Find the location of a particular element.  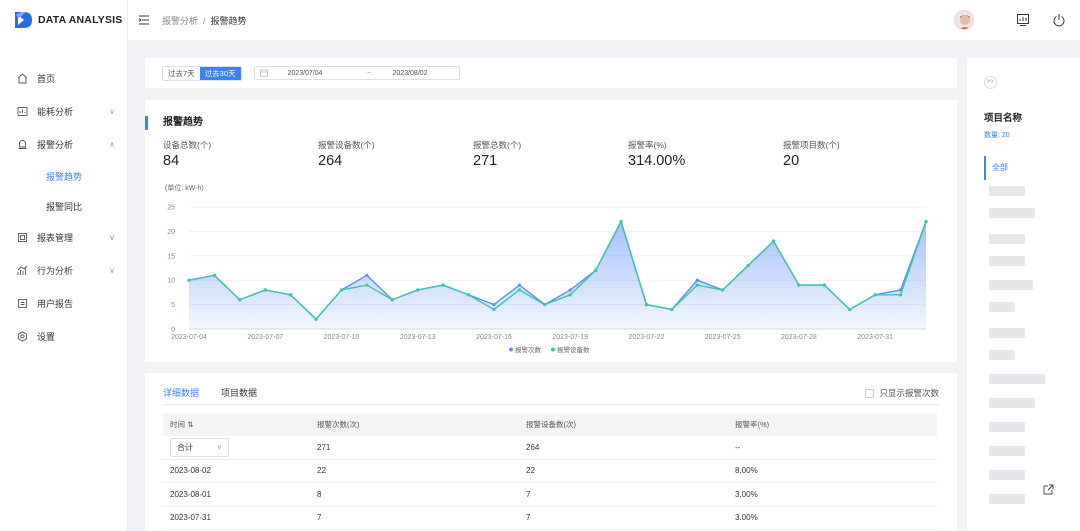

sidebar-item-home: 首页 is located at coordinates (63, 78).